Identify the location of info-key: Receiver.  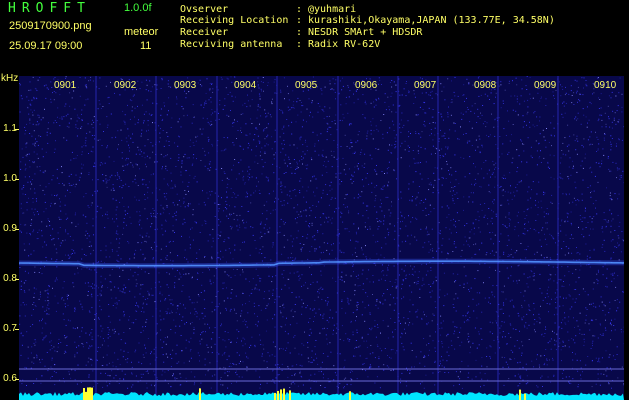
(204, 32).